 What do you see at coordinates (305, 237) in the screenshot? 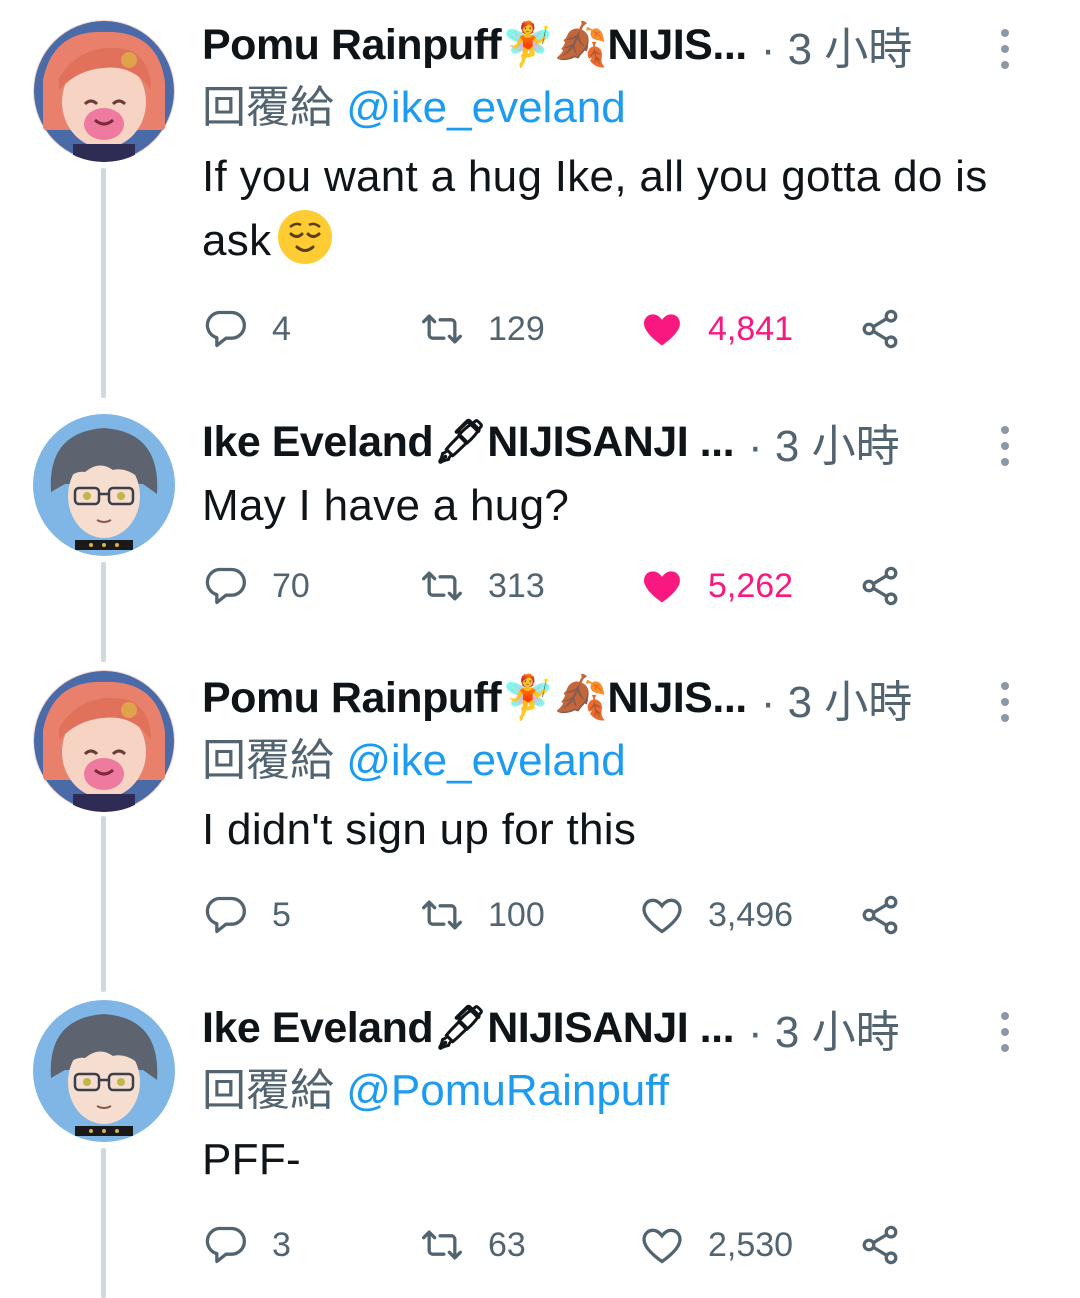
I see `relieved-face-emoji` at bounding box center [305, 237].